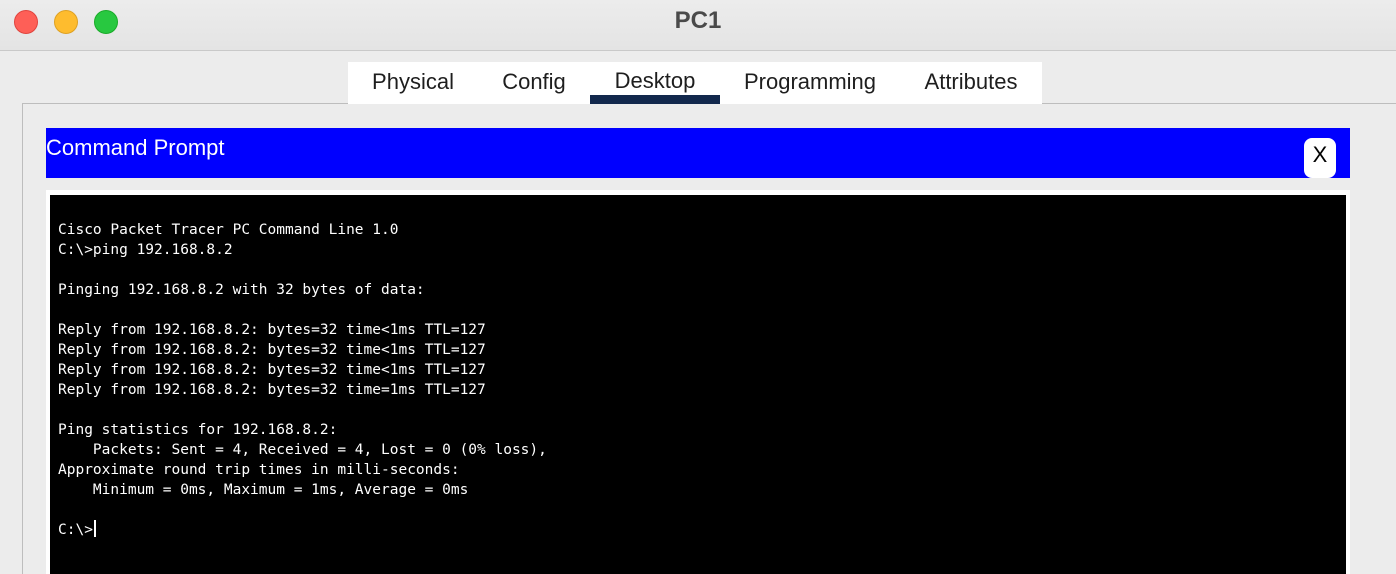 Image resolution: width=1396 pixels, height=574 pixels. What do you see at coordinates (971, 83) in the screenshot?
I see `tab-attributes: Attributes` at bounding box center [971, 83].